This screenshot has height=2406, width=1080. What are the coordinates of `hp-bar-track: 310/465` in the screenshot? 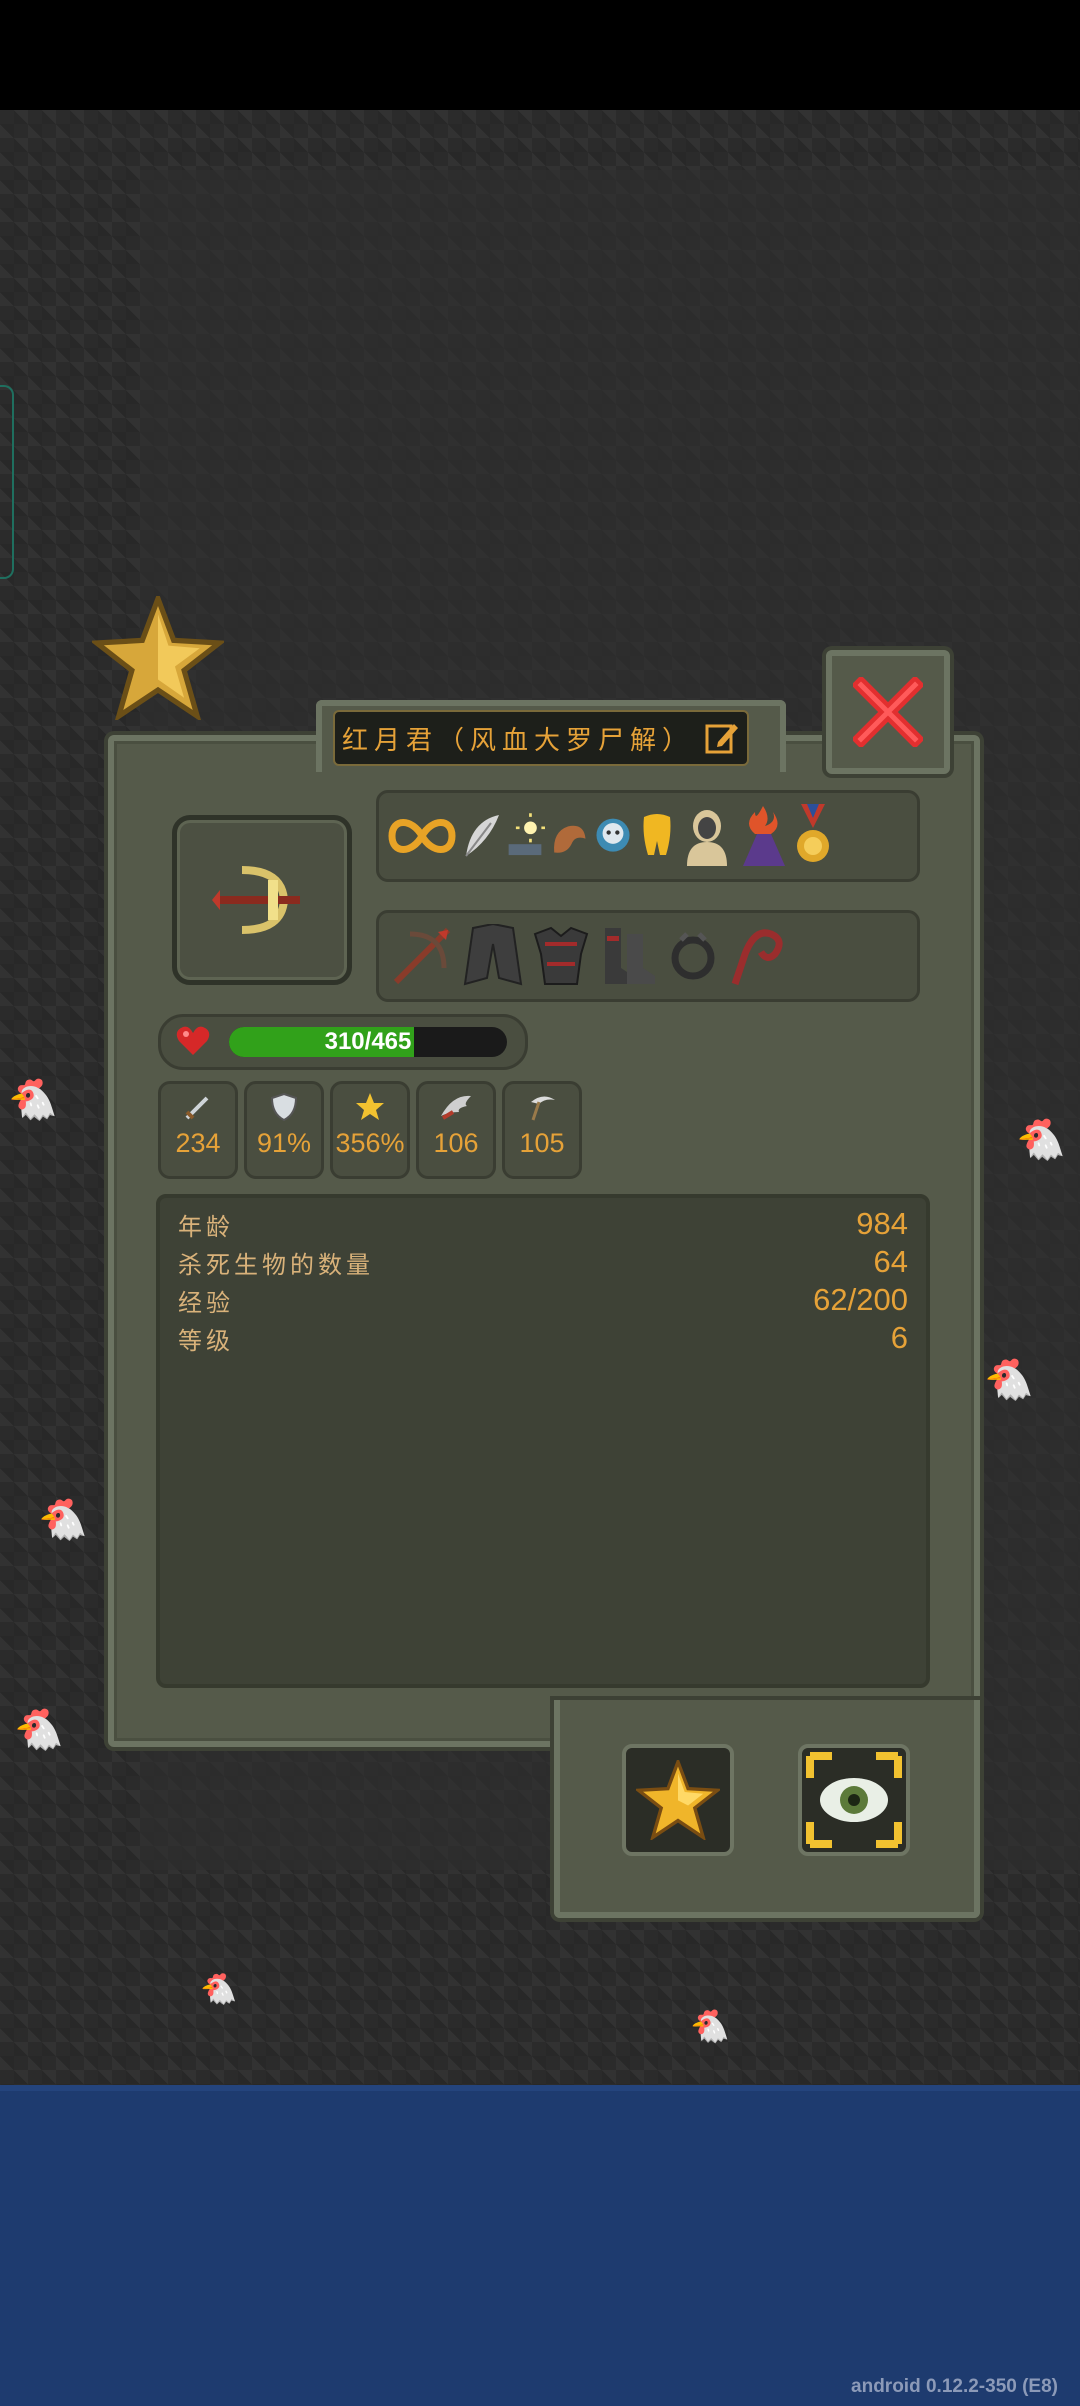 It's located at (368, 1042).